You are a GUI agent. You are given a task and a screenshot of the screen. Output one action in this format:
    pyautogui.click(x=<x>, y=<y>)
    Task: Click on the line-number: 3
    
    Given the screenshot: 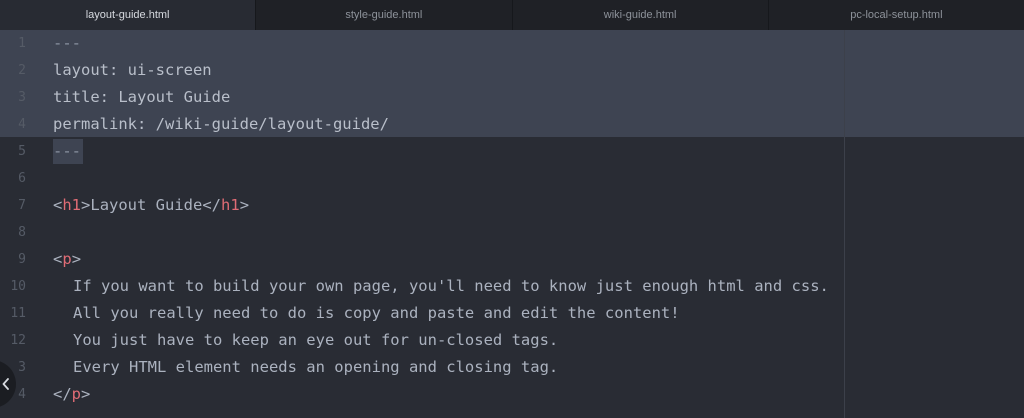 What is the action you would take?
    pyautogui.click(x=22, y=97)
    